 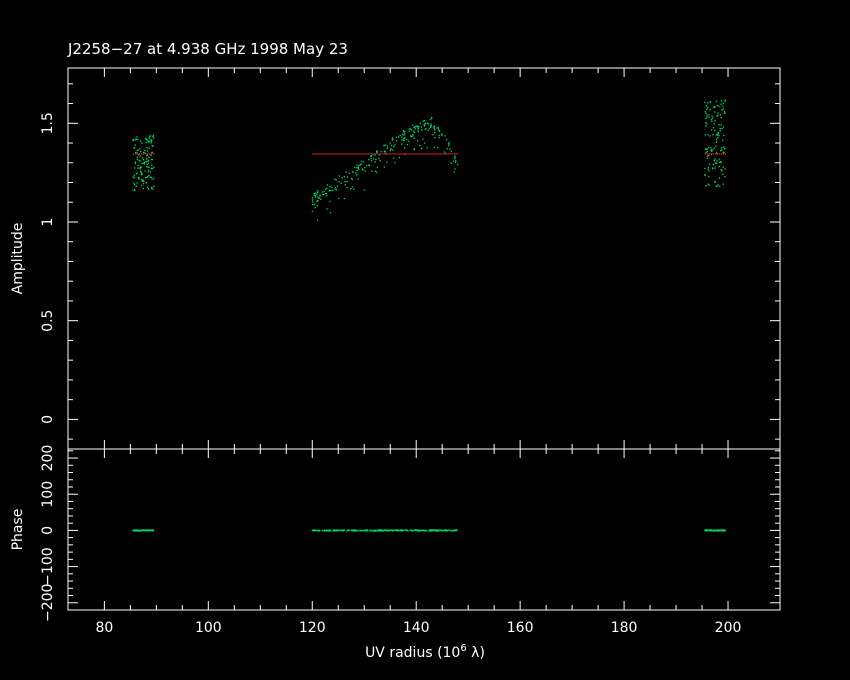 I want to click on x-axis-label: UV radius (106 λ), so click(x=425, y=652).